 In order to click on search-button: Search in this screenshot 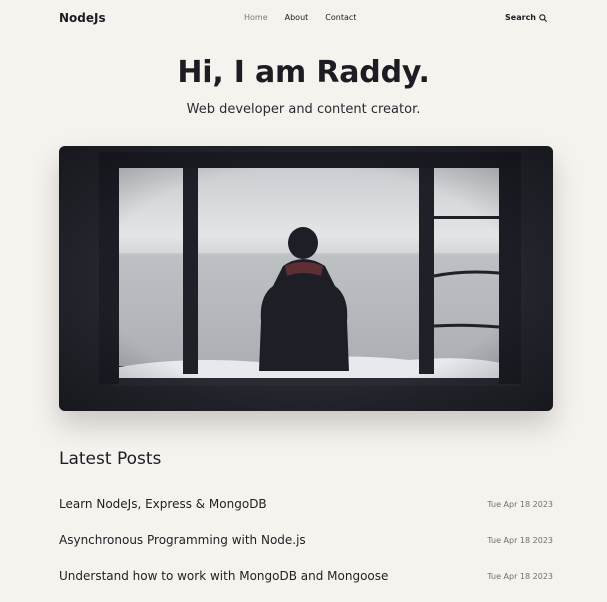, I will do `click(526, 17)`.